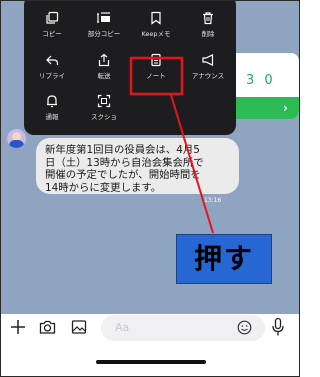 Image resolution: width=320 pixels, height=377 pixels. What do you see at coordinates (151, 362) in the screenshot?
I see `home-indicator` at bounding box center [151, 362].